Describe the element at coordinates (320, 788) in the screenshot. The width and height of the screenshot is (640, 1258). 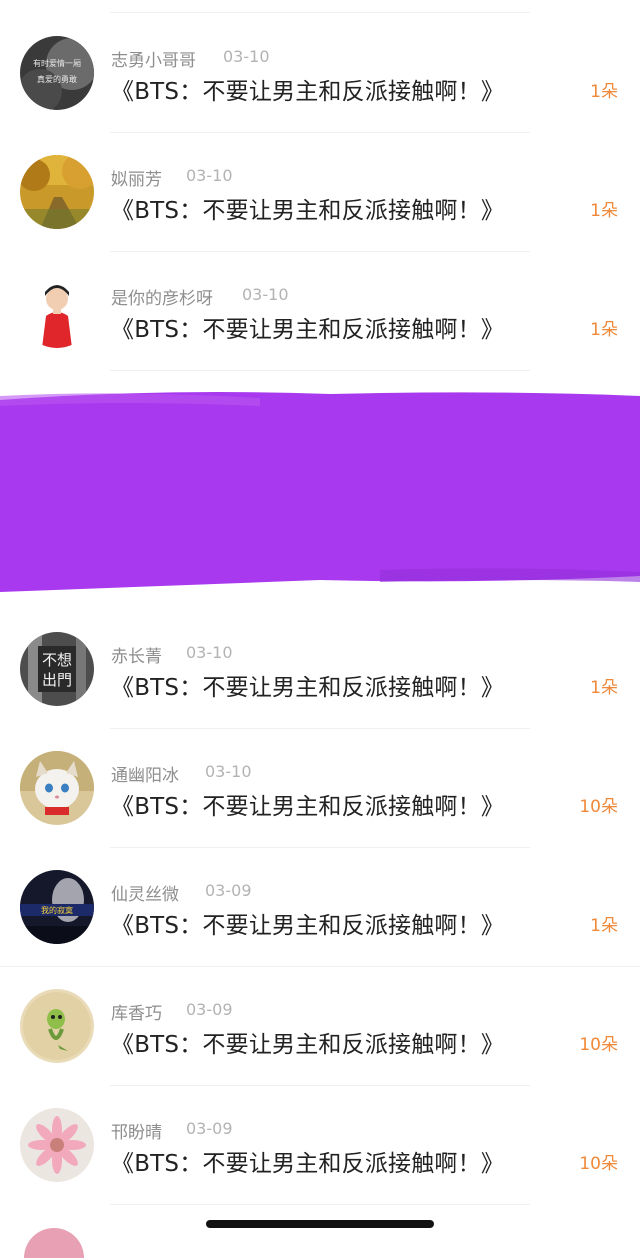
I see `list-item: 通幽阳冰 03-10 《BTS：不要让男主和反派接触啊！》 10朵` at that location.